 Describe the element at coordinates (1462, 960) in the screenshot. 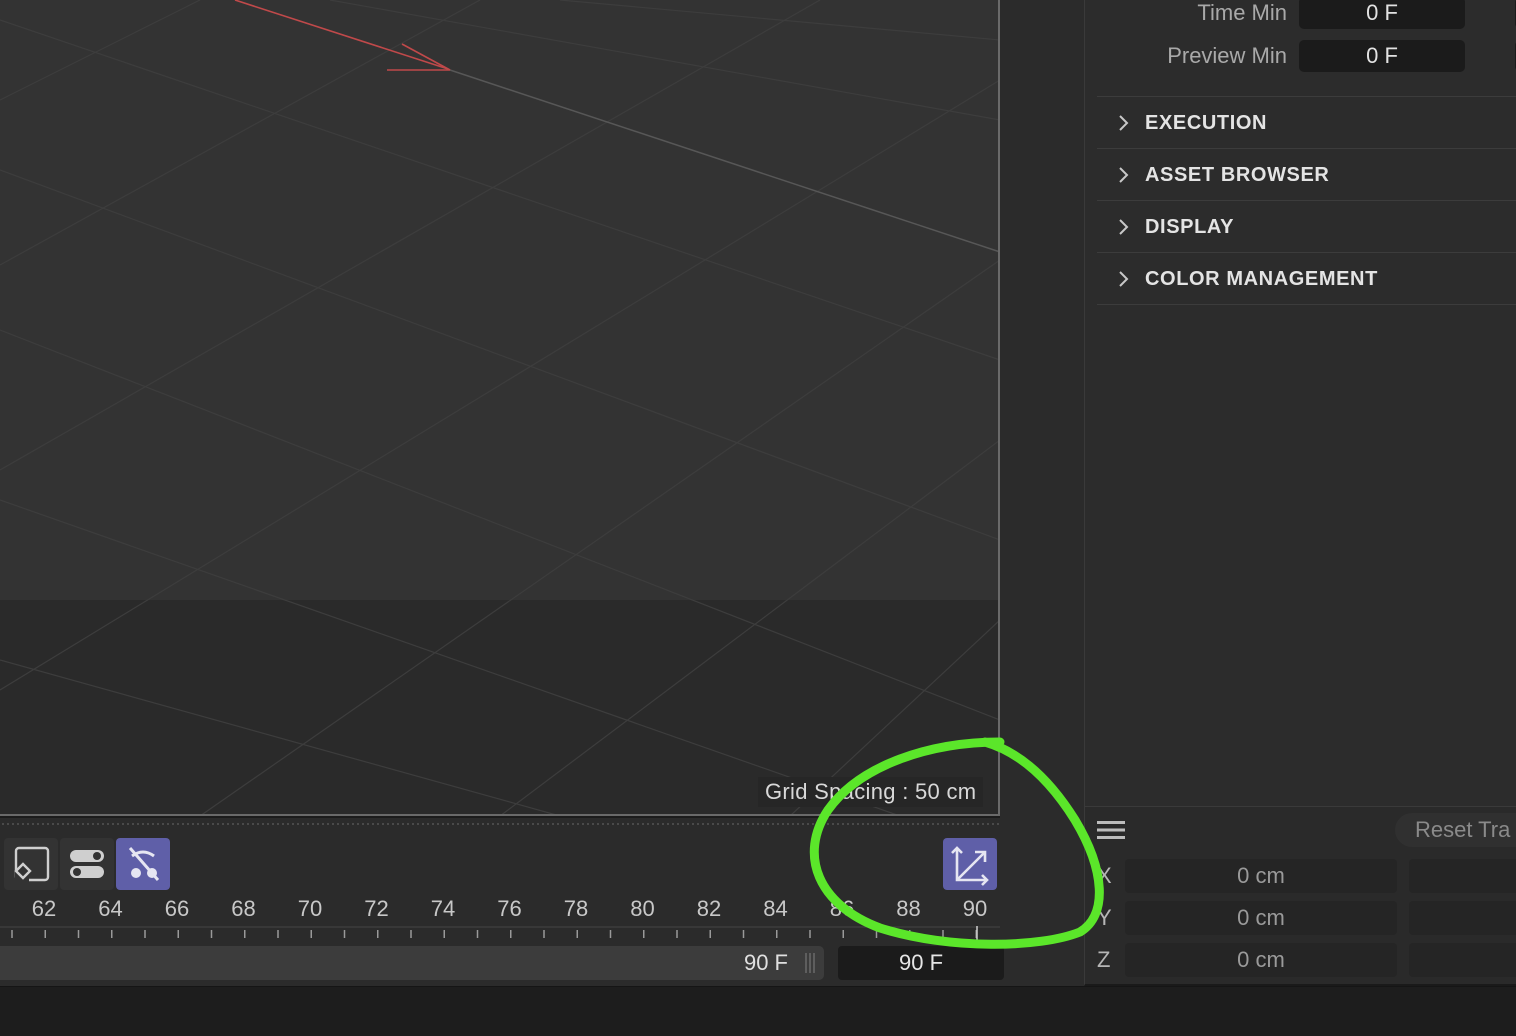

I see `size-z-field` at that location.